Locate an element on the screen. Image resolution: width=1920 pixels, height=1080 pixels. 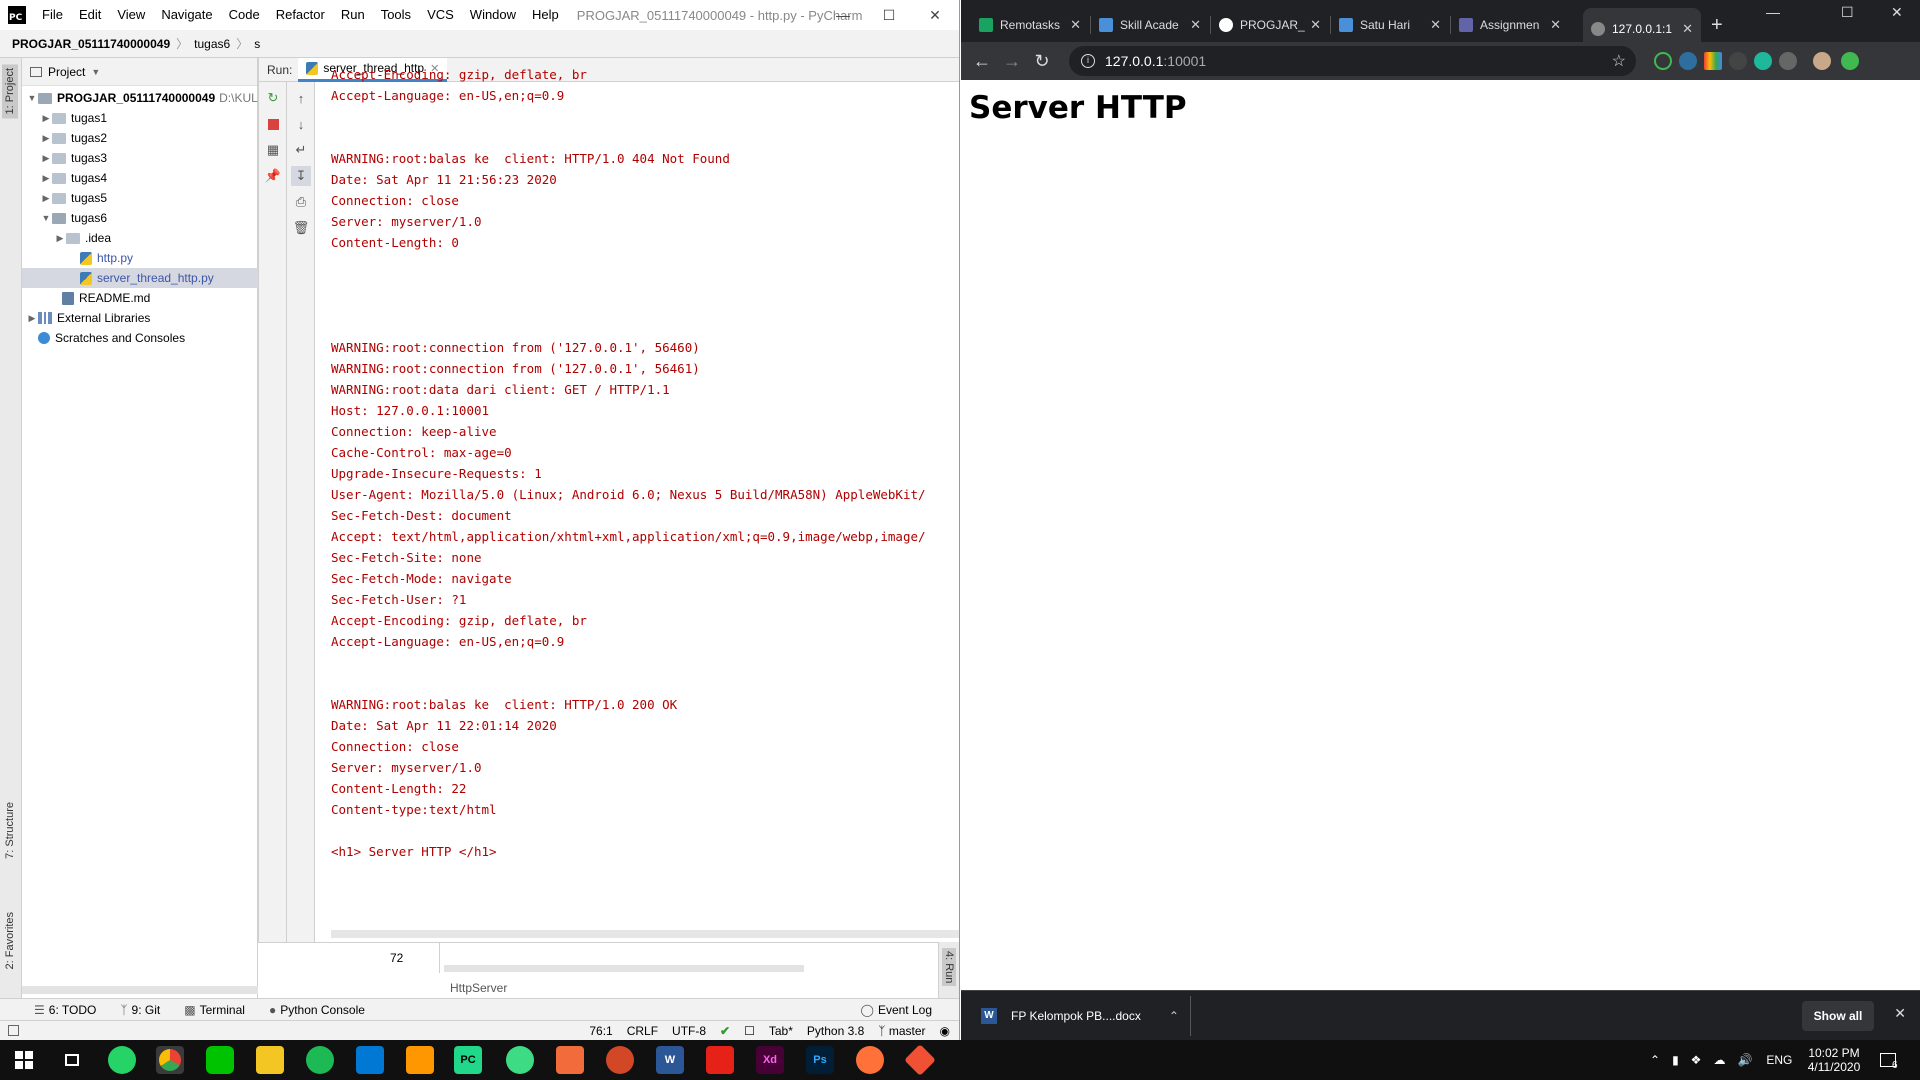
inspector-icon: ◉ is located at coordinates (946, 1031).